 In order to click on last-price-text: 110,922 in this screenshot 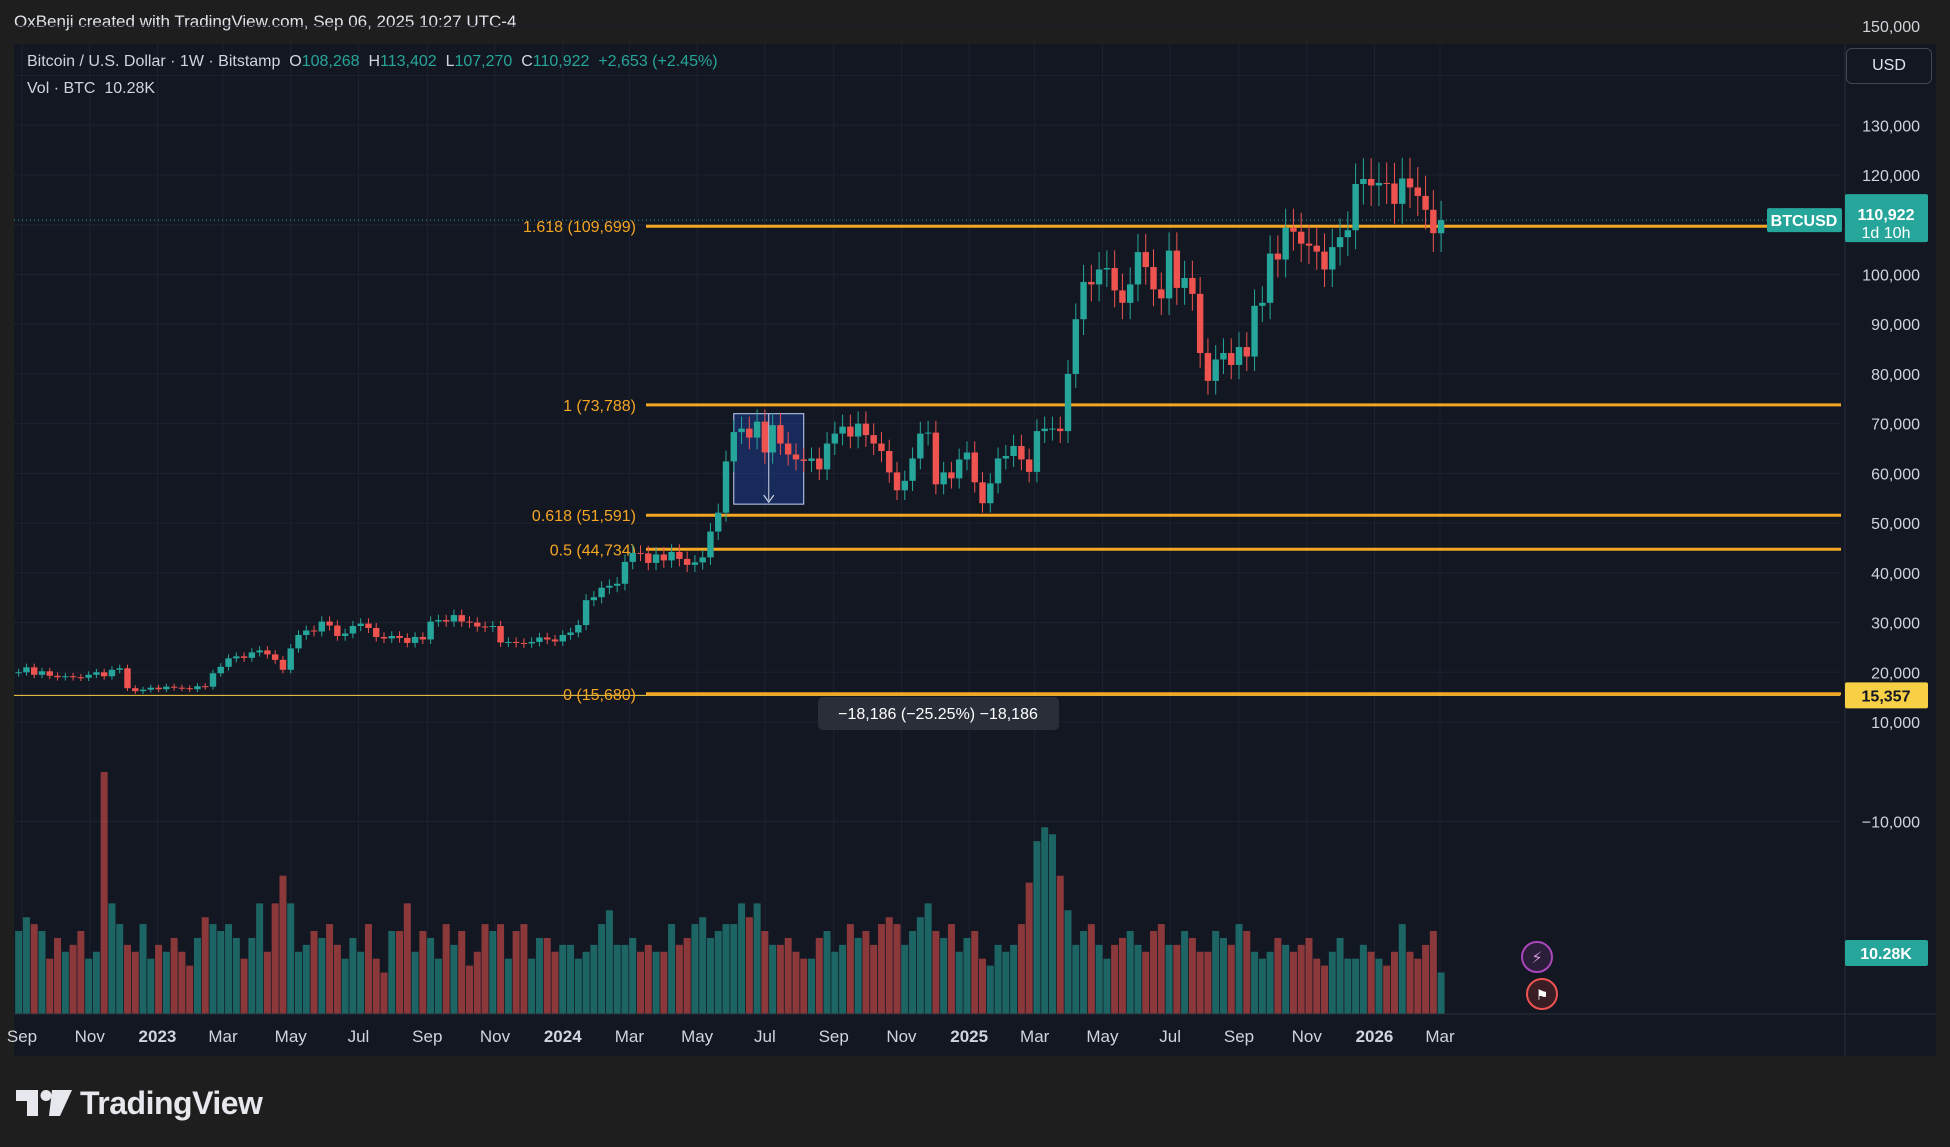, I will do `click(1886, 215)`.